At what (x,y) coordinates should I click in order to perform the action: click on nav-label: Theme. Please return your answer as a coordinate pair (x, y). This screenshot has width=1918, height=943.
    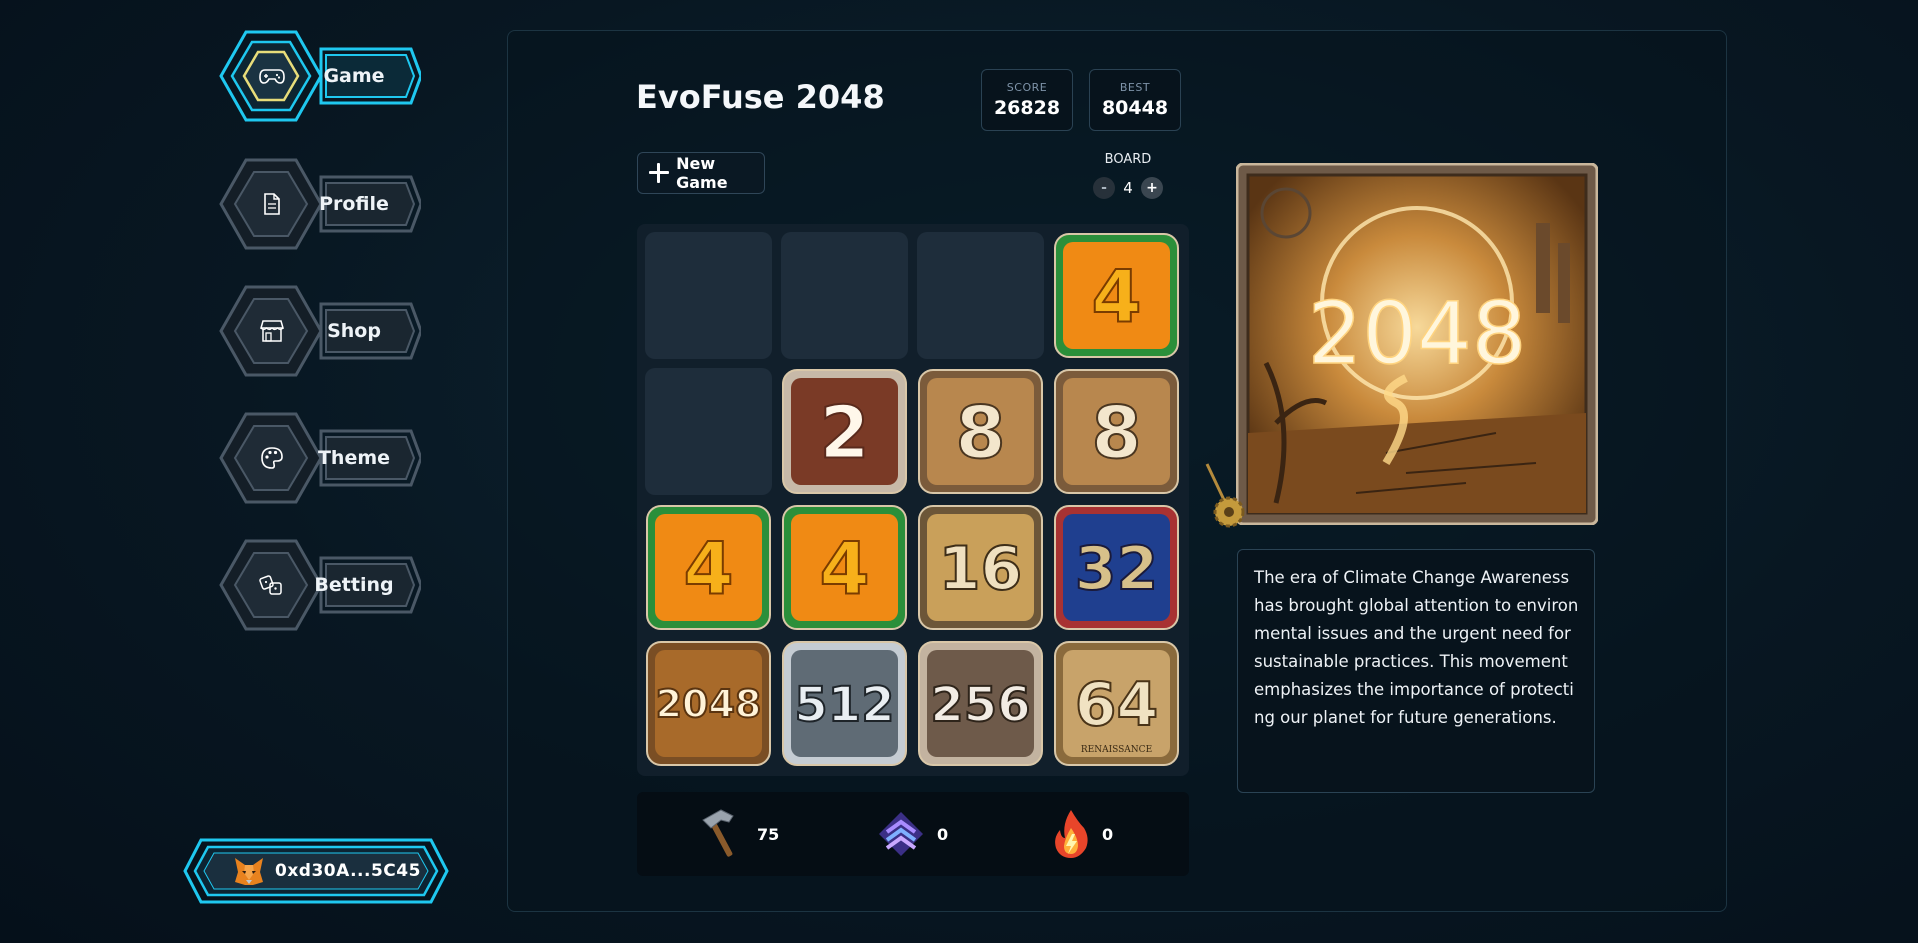
    Looking at the image, I should click on (354, 458).